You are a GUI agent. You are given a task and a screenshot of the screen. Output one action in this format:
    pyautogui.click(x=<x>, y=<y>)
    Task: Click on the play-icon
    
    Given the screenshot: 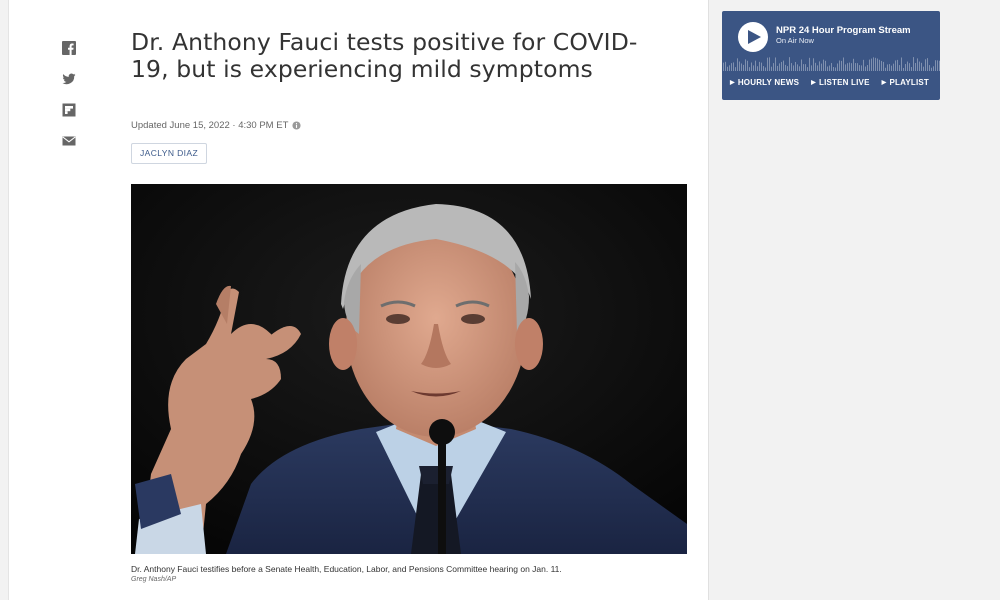 What is the action you would take?
    pyautogui.click(x=754, y=37)
    